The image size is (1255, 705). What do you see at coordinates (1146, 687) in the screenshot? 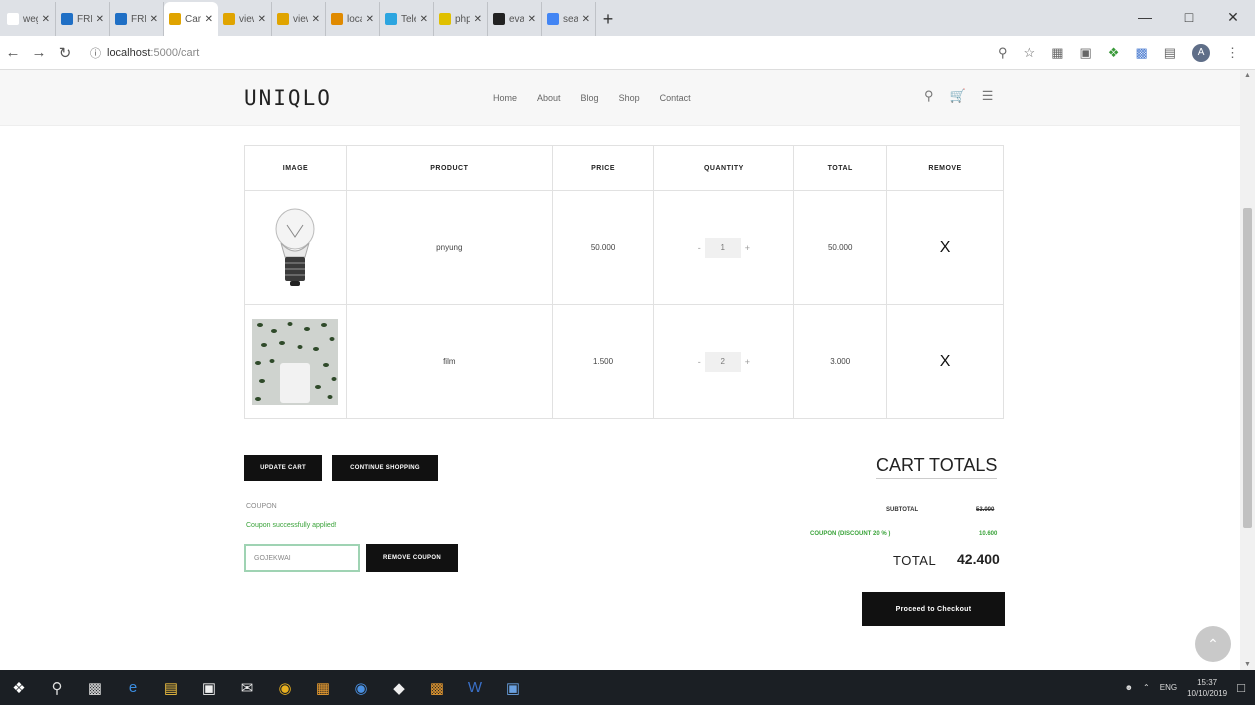
I see `chevron-up-icon: ⌃` at bounding box center [1146, 687].